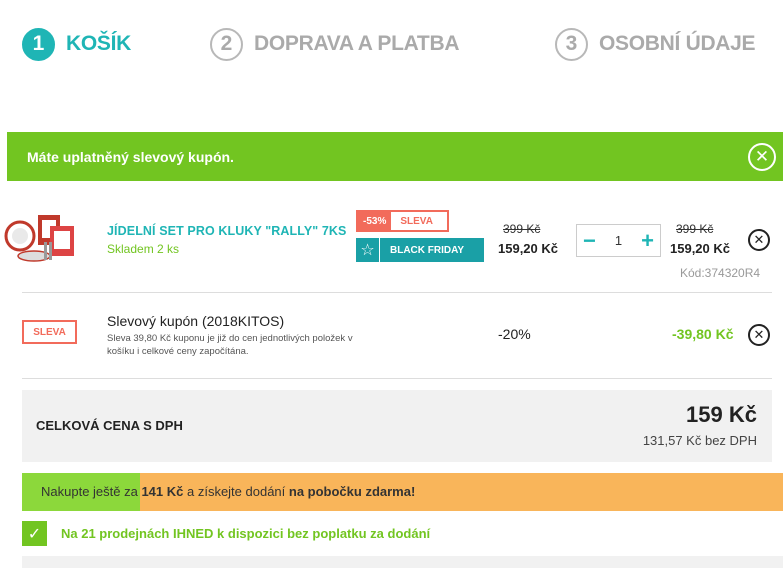  Describe the element at coordinates (49, 332) in the screenshot. I see `coupon-tag: SLEVA` at that location.